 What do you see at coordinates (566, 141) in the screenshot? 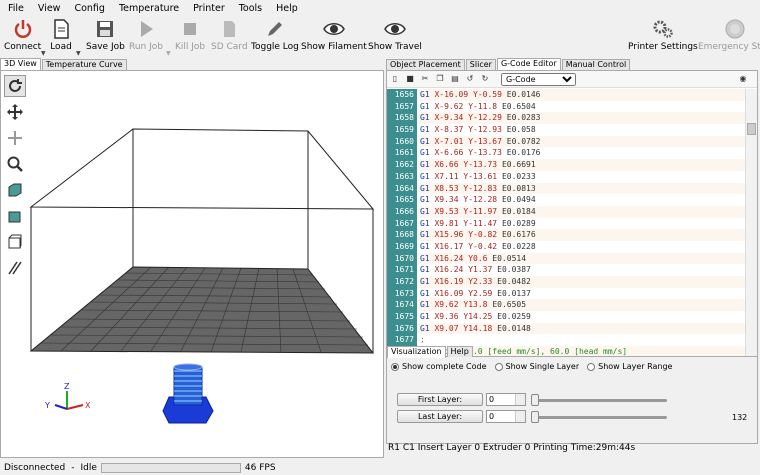
I see `code-line: 1660 G1 X-7.01 Y-13.67 E0.0782` at bounding box center [566, 141].